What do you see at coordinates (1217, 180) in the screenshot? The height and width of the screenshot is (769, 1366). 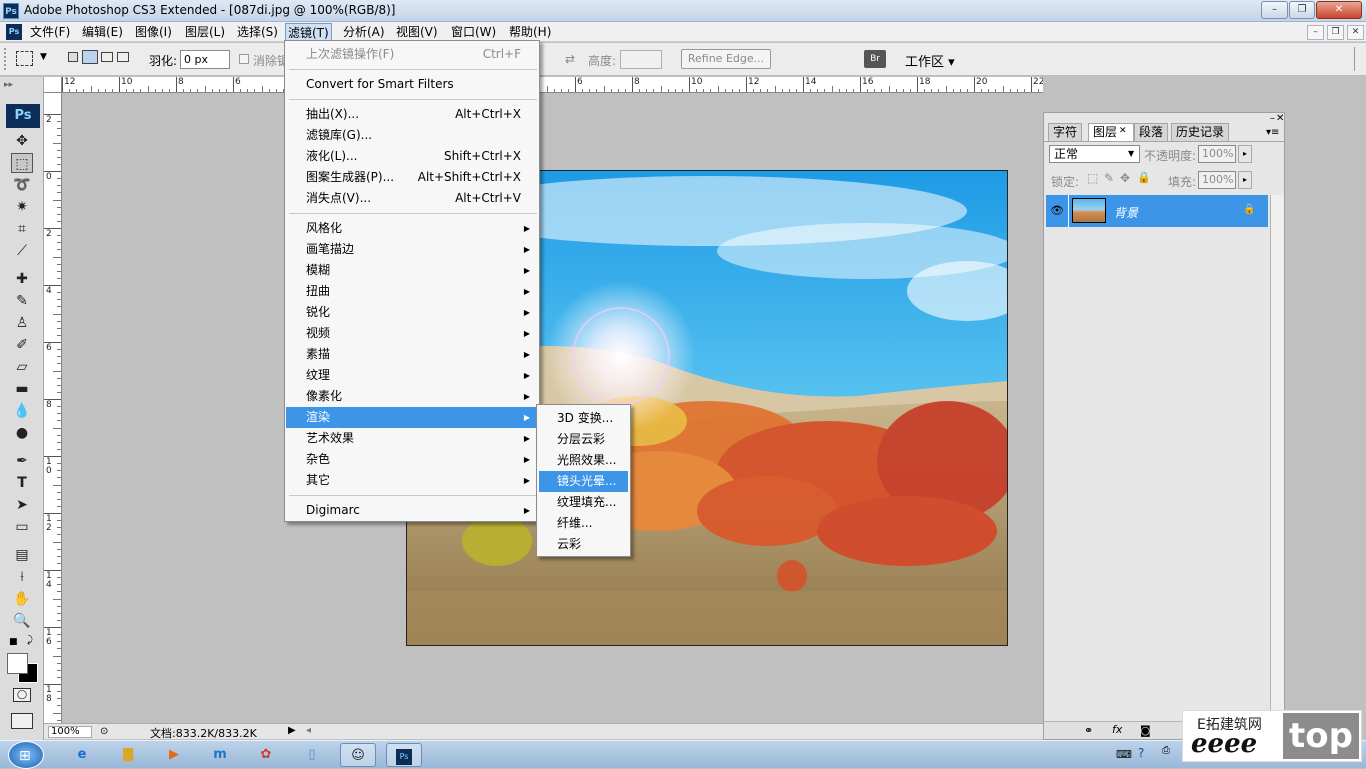 I see `fill-input: 100%` at bounding box center [1217, 180].